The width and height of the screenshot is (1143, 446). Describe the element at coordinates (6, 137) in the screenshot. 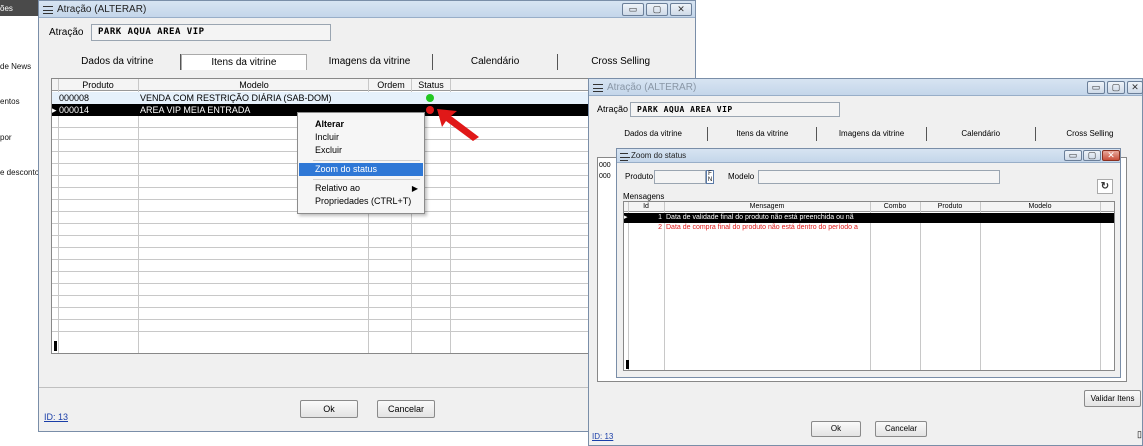

I see `bg-menu-item: por` at that location.